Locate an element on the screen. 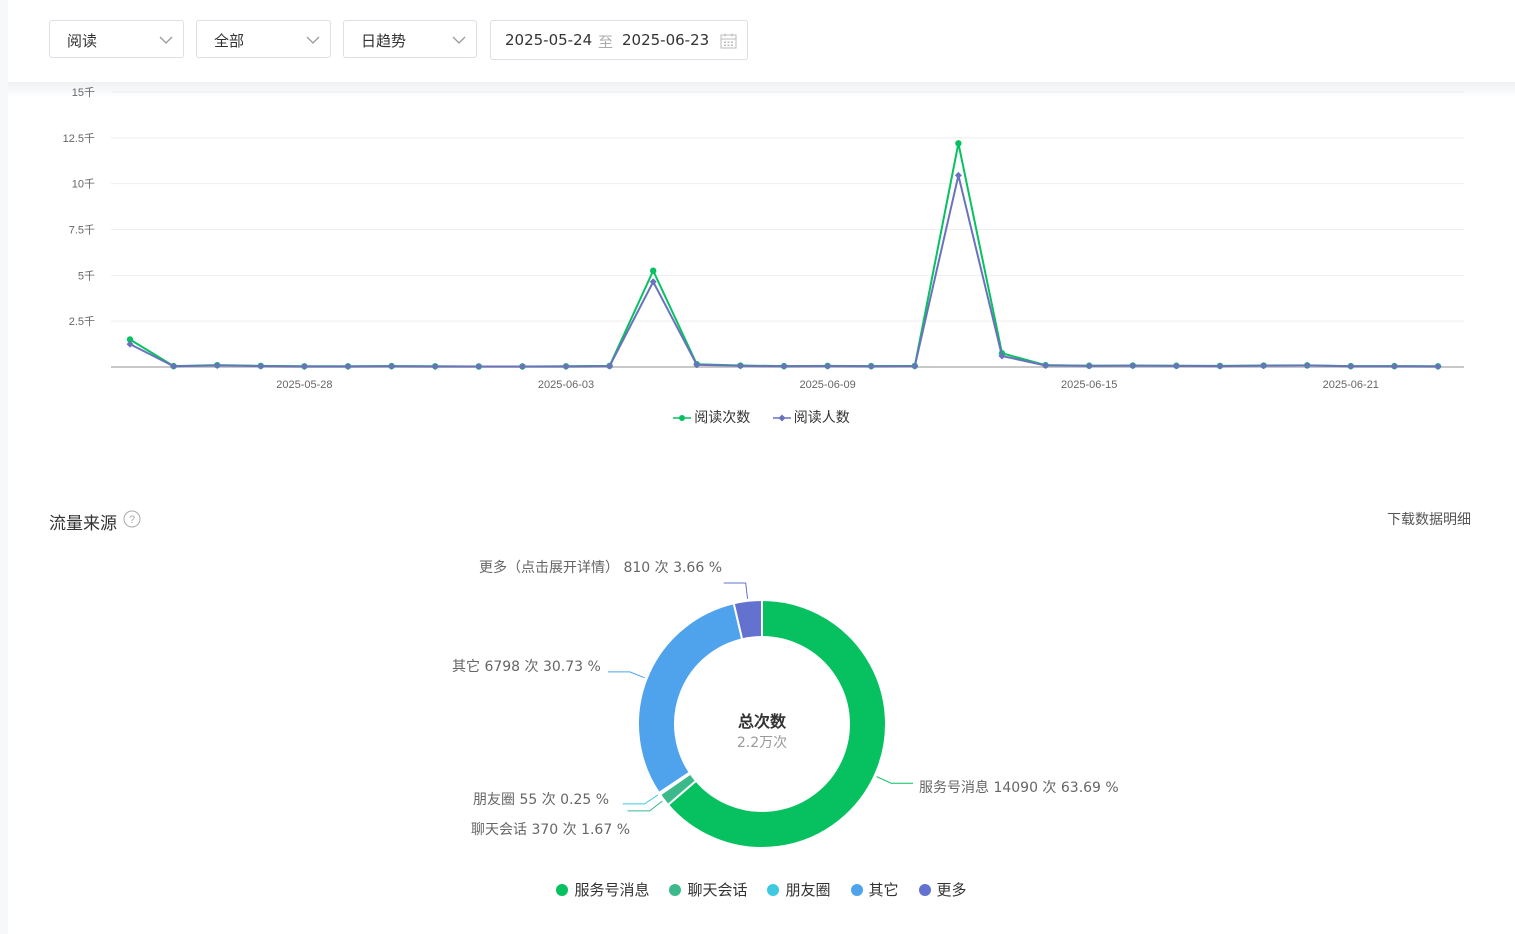  date-end: 2025-06-23 is located at coordinates (665, 40).